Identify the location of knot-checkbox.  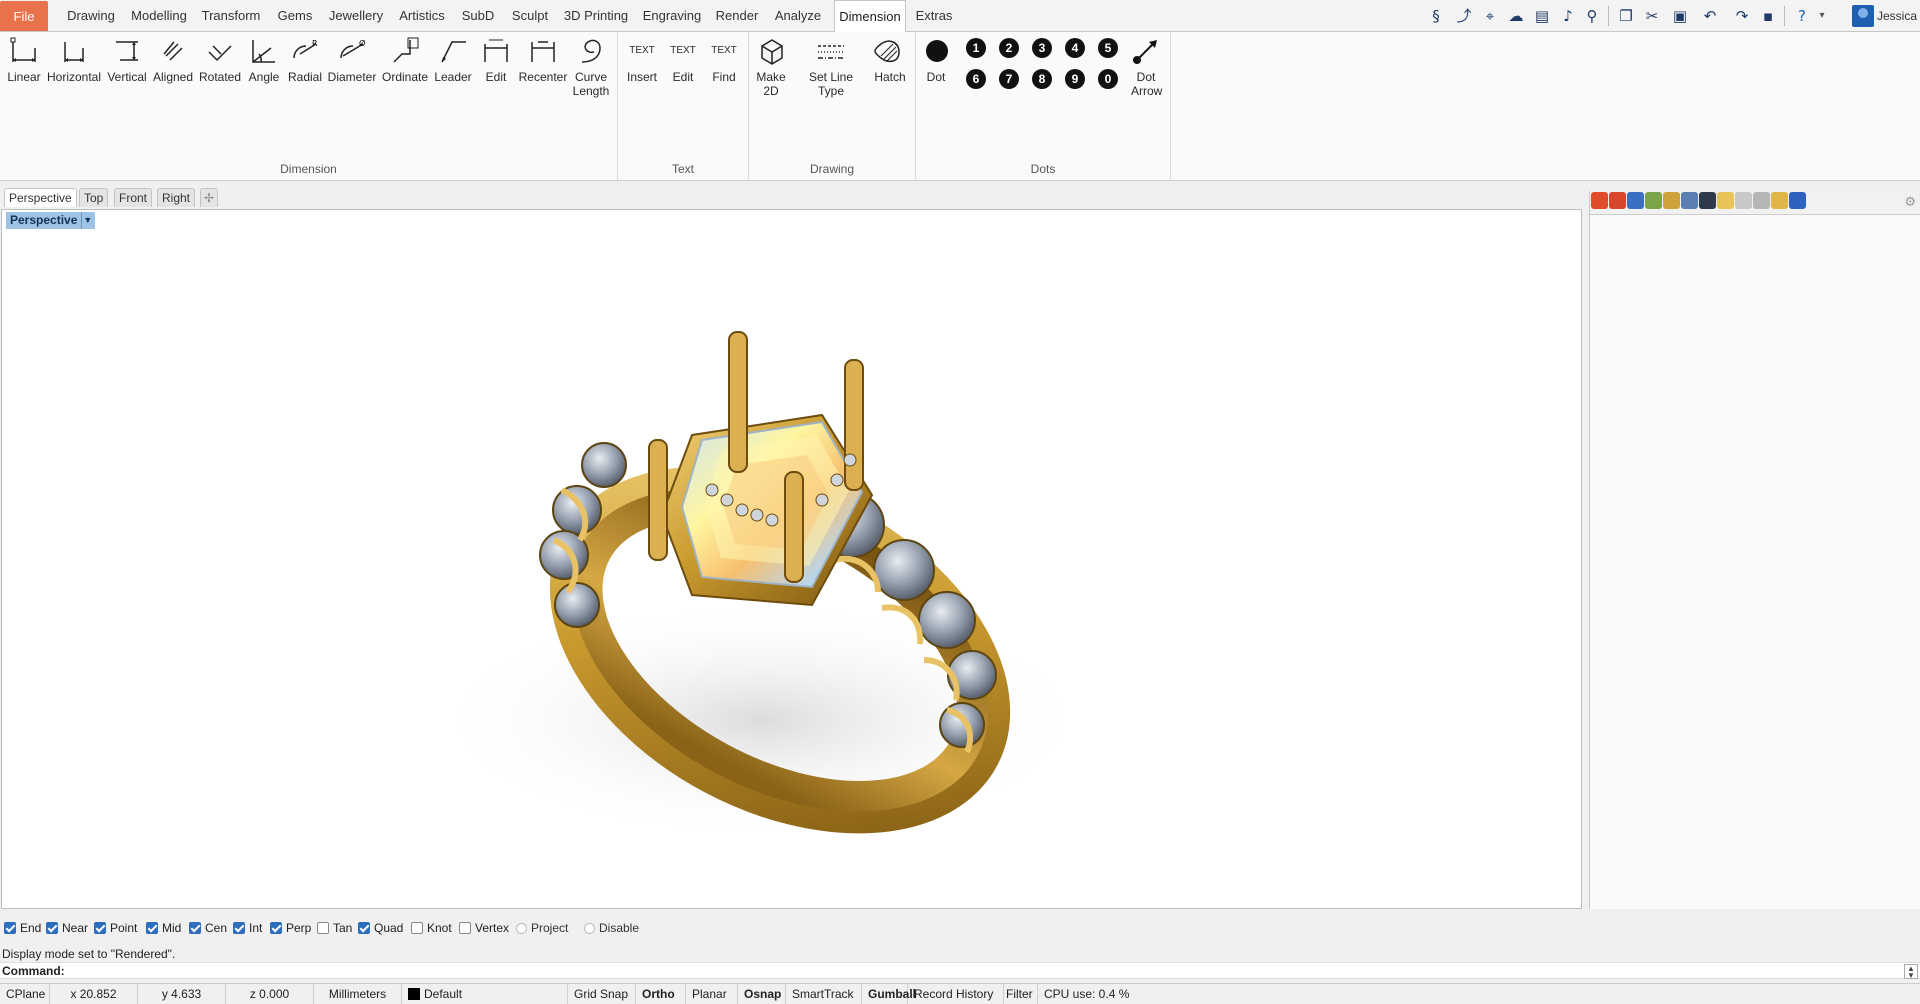
(417, 928).